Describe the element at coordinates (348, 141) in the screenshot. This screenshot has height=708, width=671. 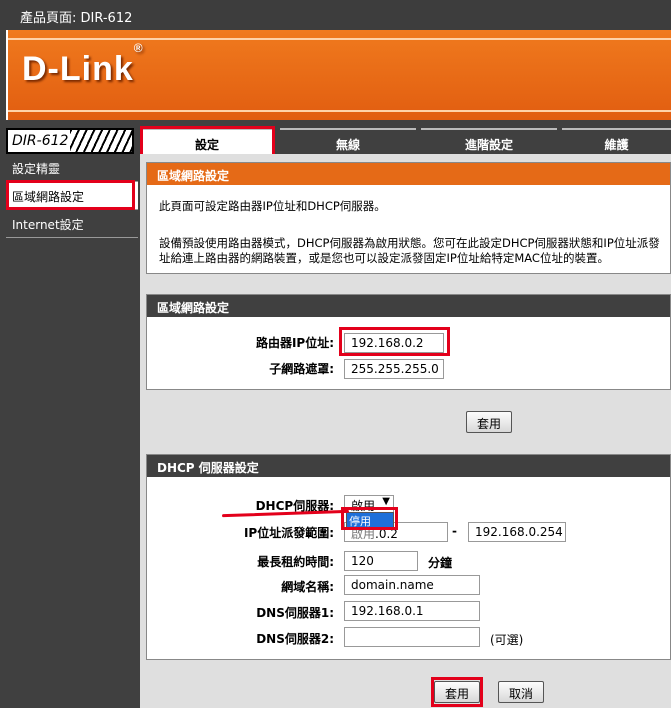
I see `tab-wireless: 無線` at that location.